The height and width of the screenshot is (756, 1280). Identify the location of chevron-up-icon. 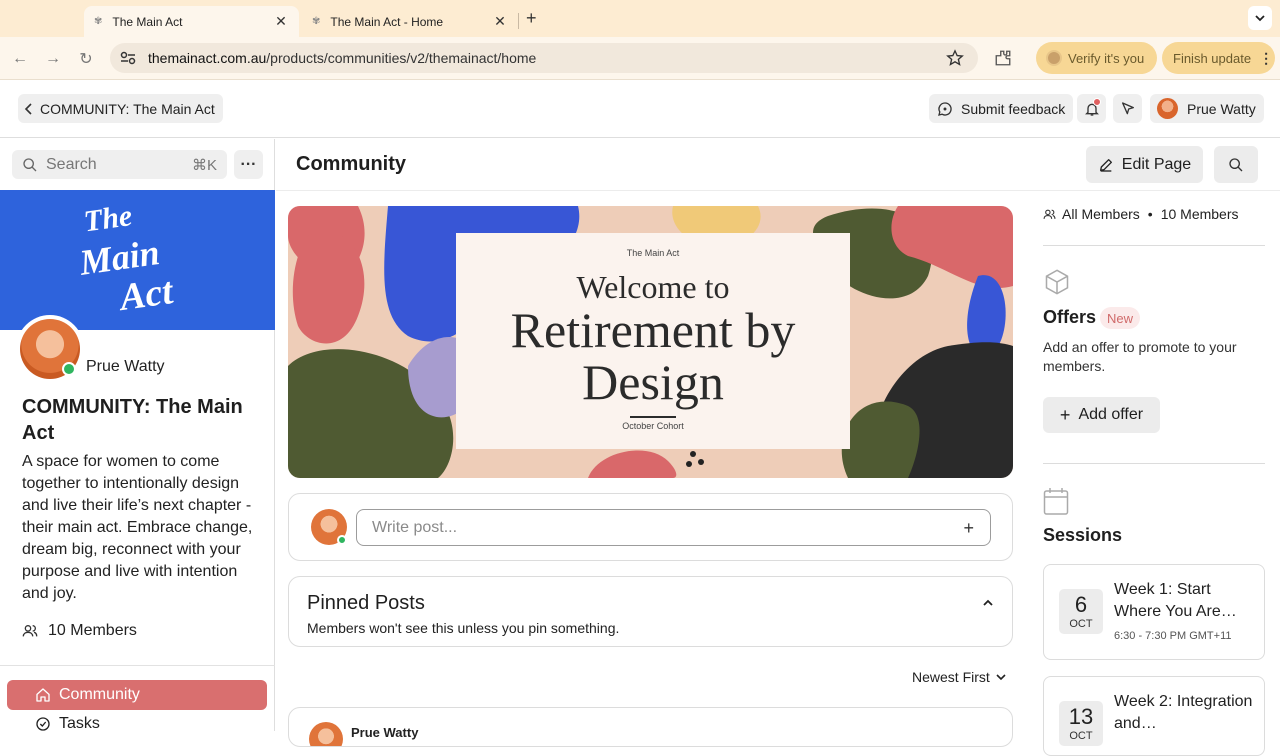
(988, 603).